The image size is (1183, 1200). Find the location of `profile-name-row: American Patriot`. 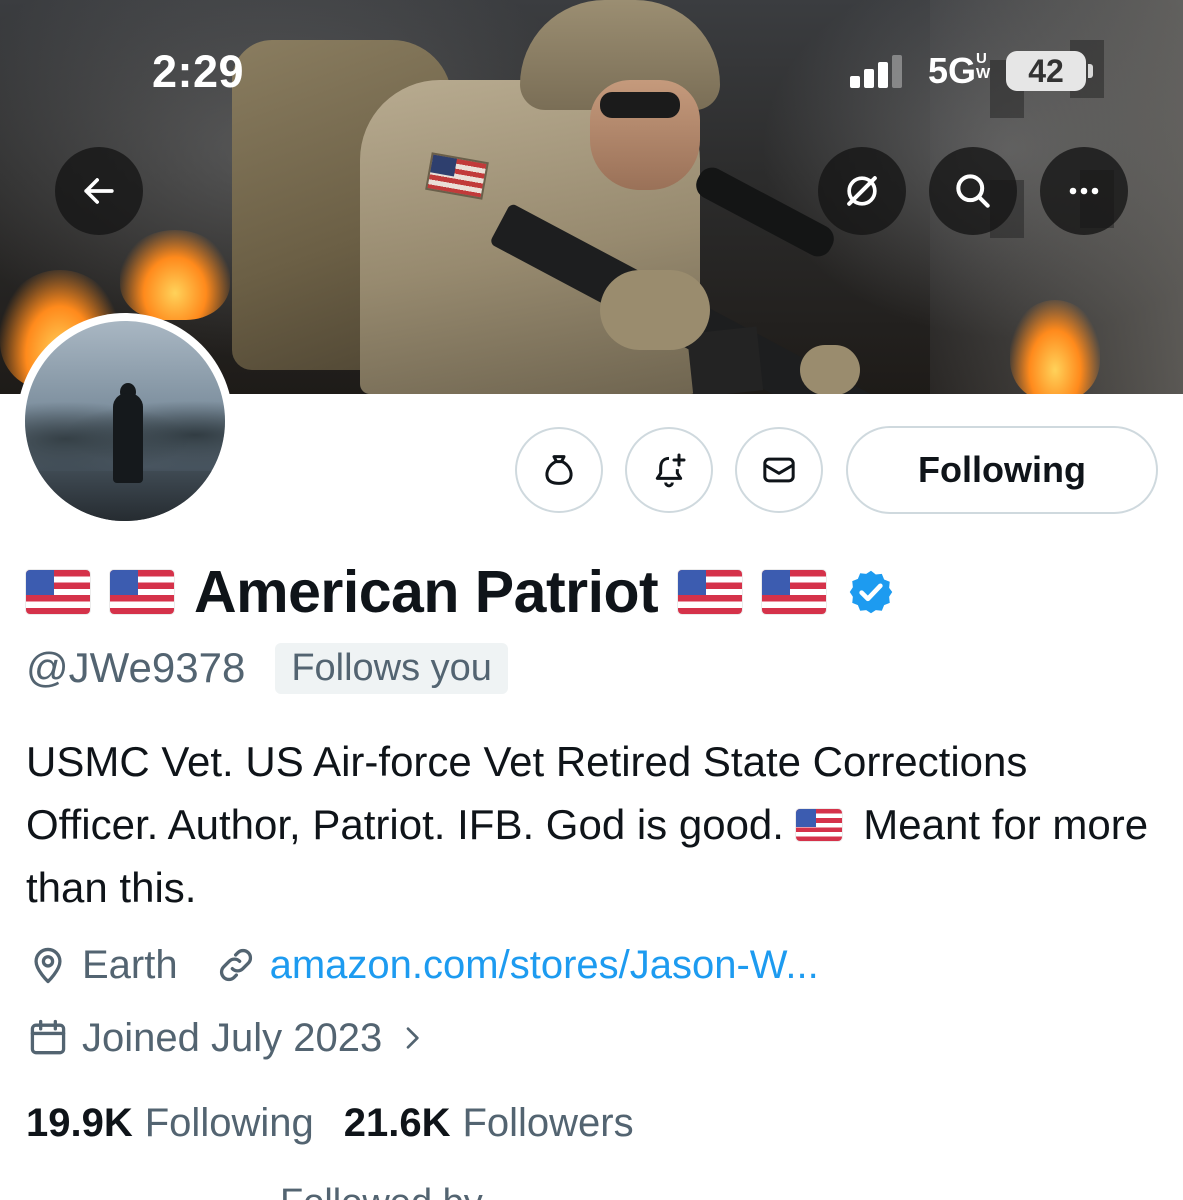

profile-name-row: American Patriot is located at coordinates (461, 592).